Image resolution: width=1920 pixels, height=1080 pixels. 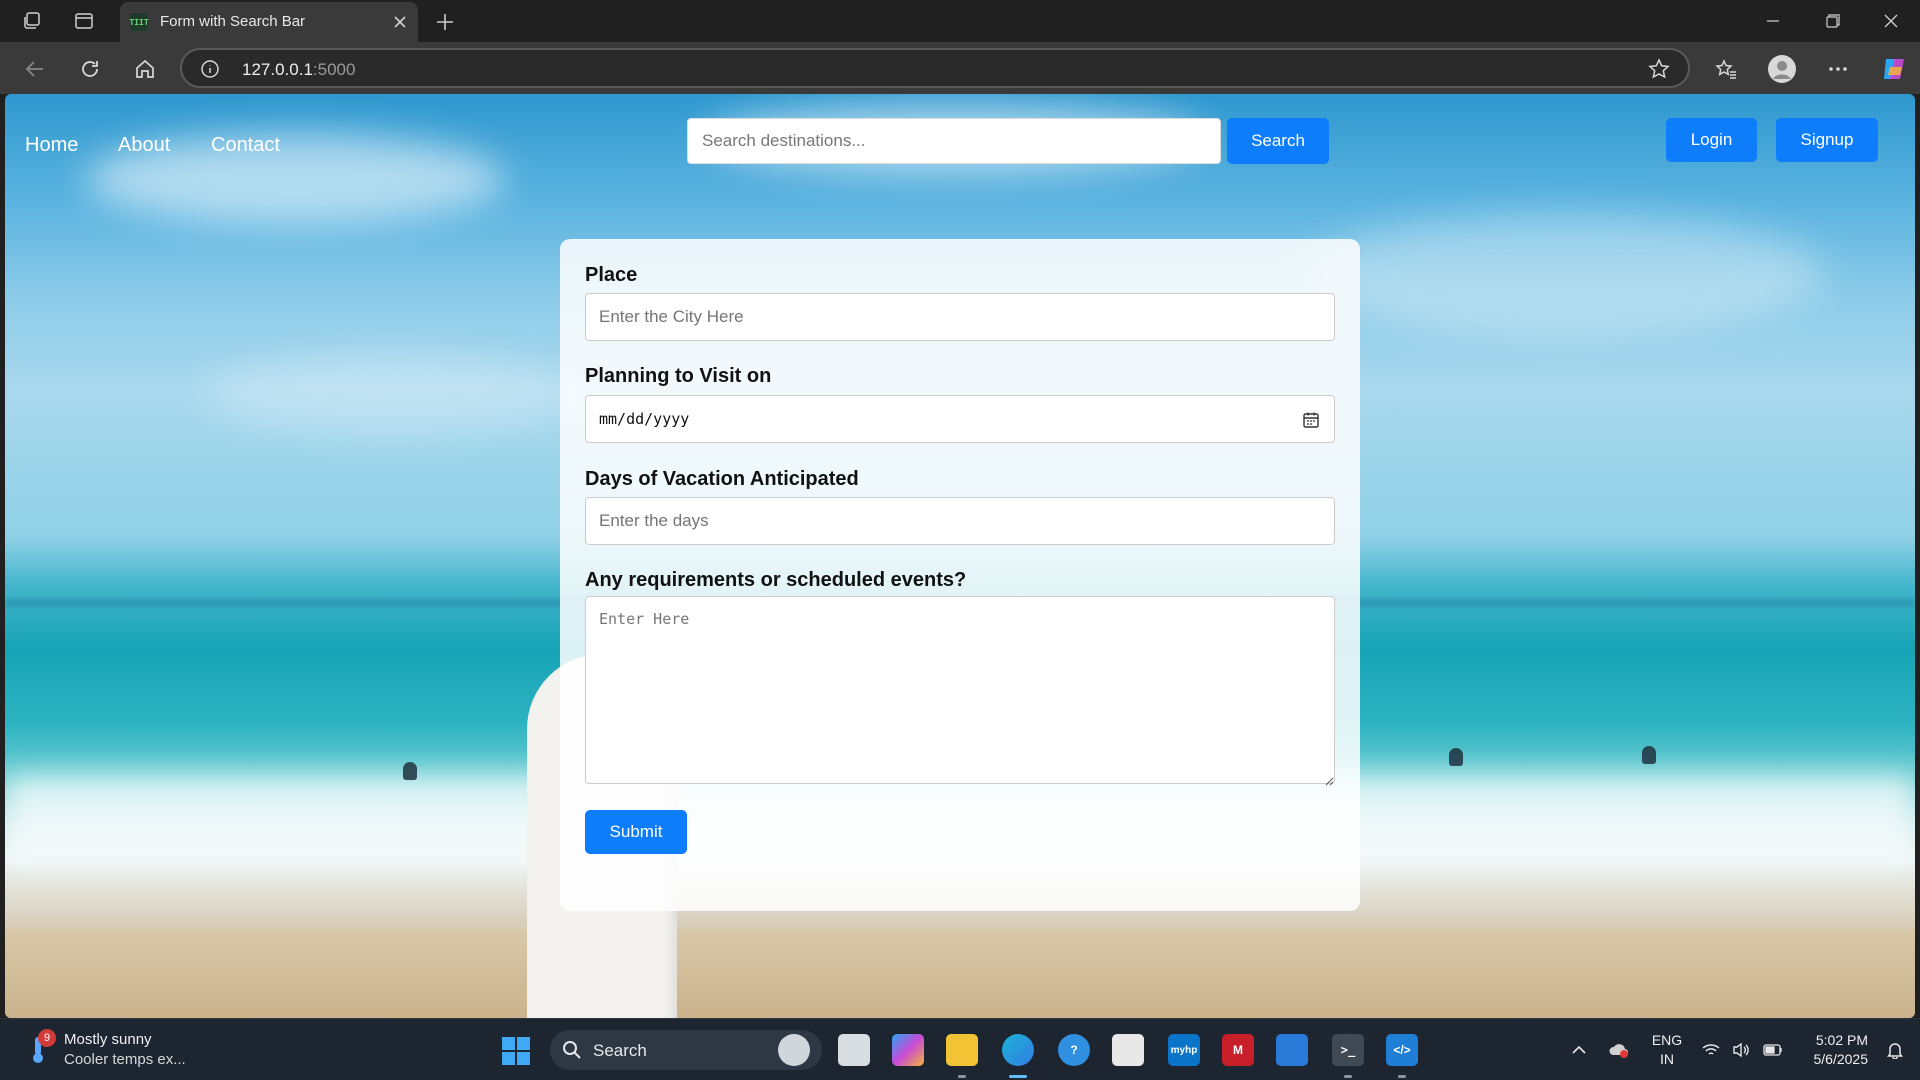 I want to click on terminal-icon: >_, so click(x=1348, y=1050).